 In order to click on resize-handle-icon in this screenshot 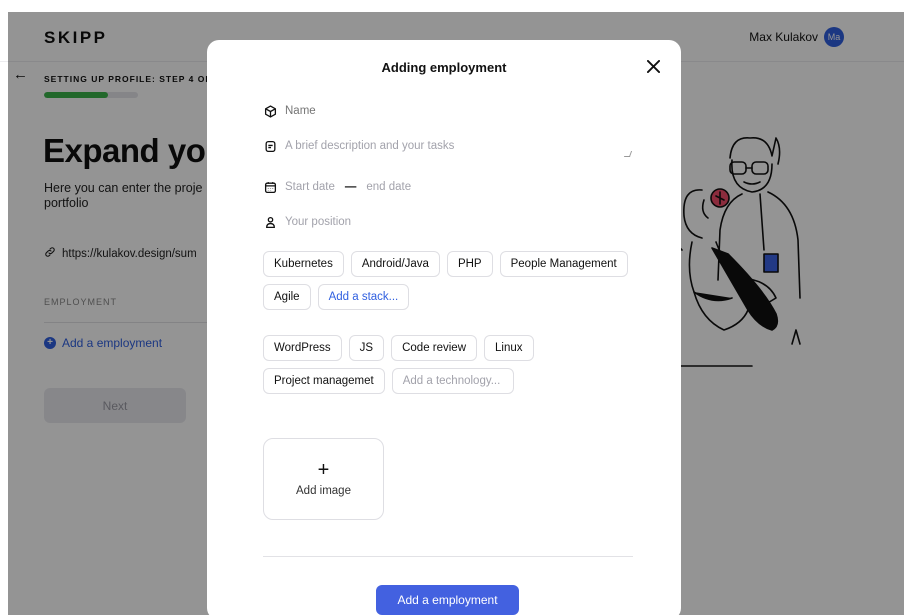, I will do `click(628, 154)`.